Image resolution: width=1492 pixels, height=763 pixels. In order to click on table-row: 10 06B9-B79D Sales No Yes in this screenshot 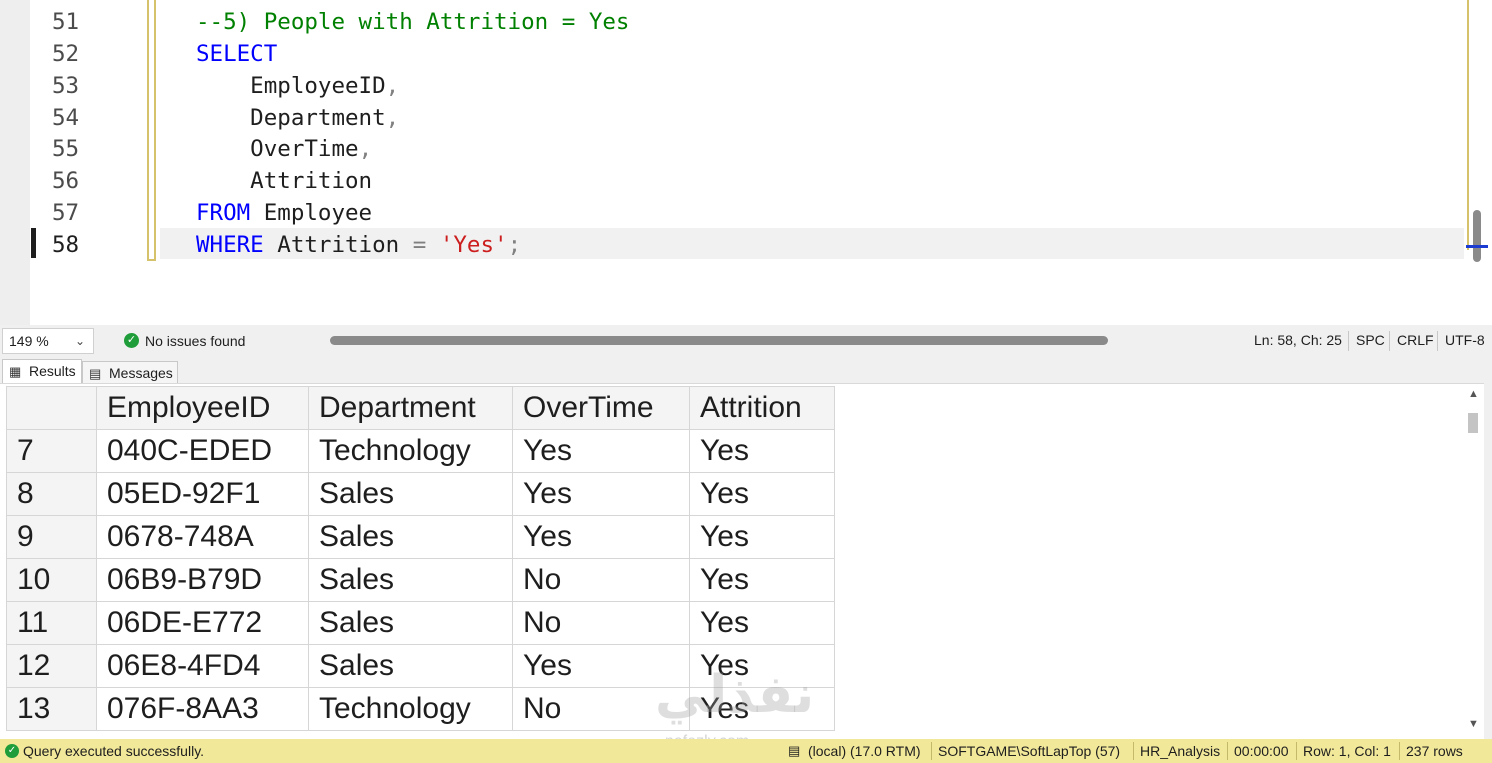, I will do `click(420, 580)`.